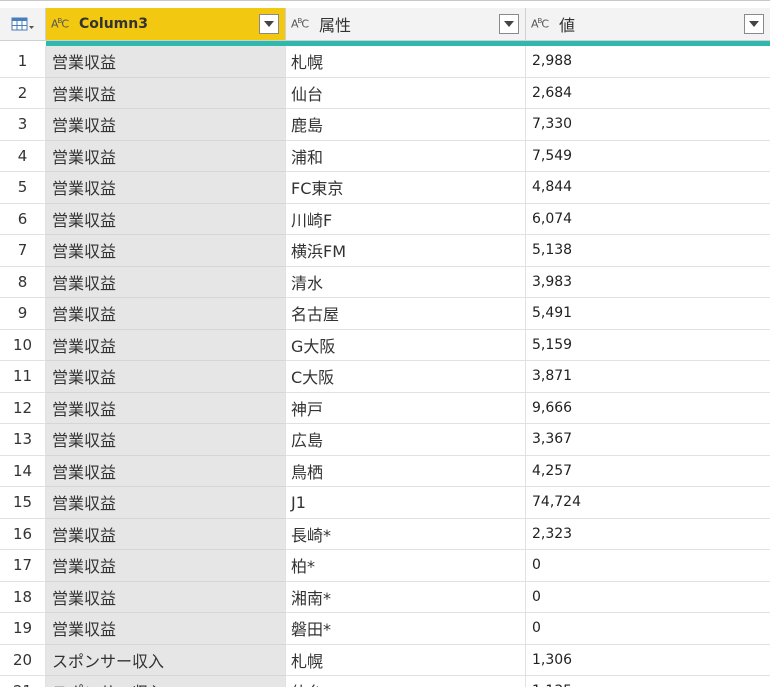  Describe the element at coordinates (23, 503) in the screenshot. I see `row-number: 15` at that location.